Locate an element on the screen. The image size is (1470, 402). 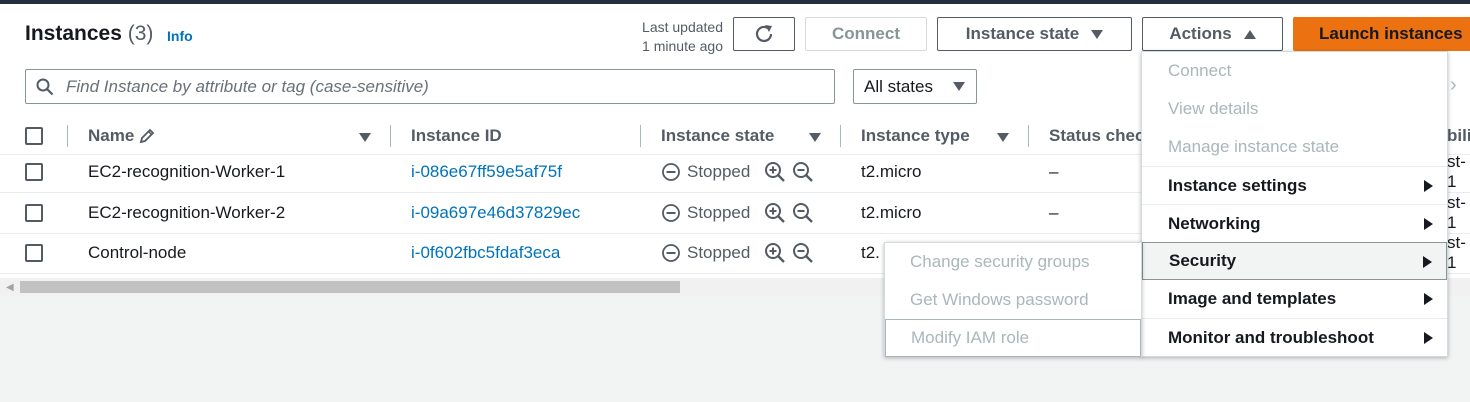
menu-item-label: Monitor and troubleshoot is located at coordinates (1271, 337).